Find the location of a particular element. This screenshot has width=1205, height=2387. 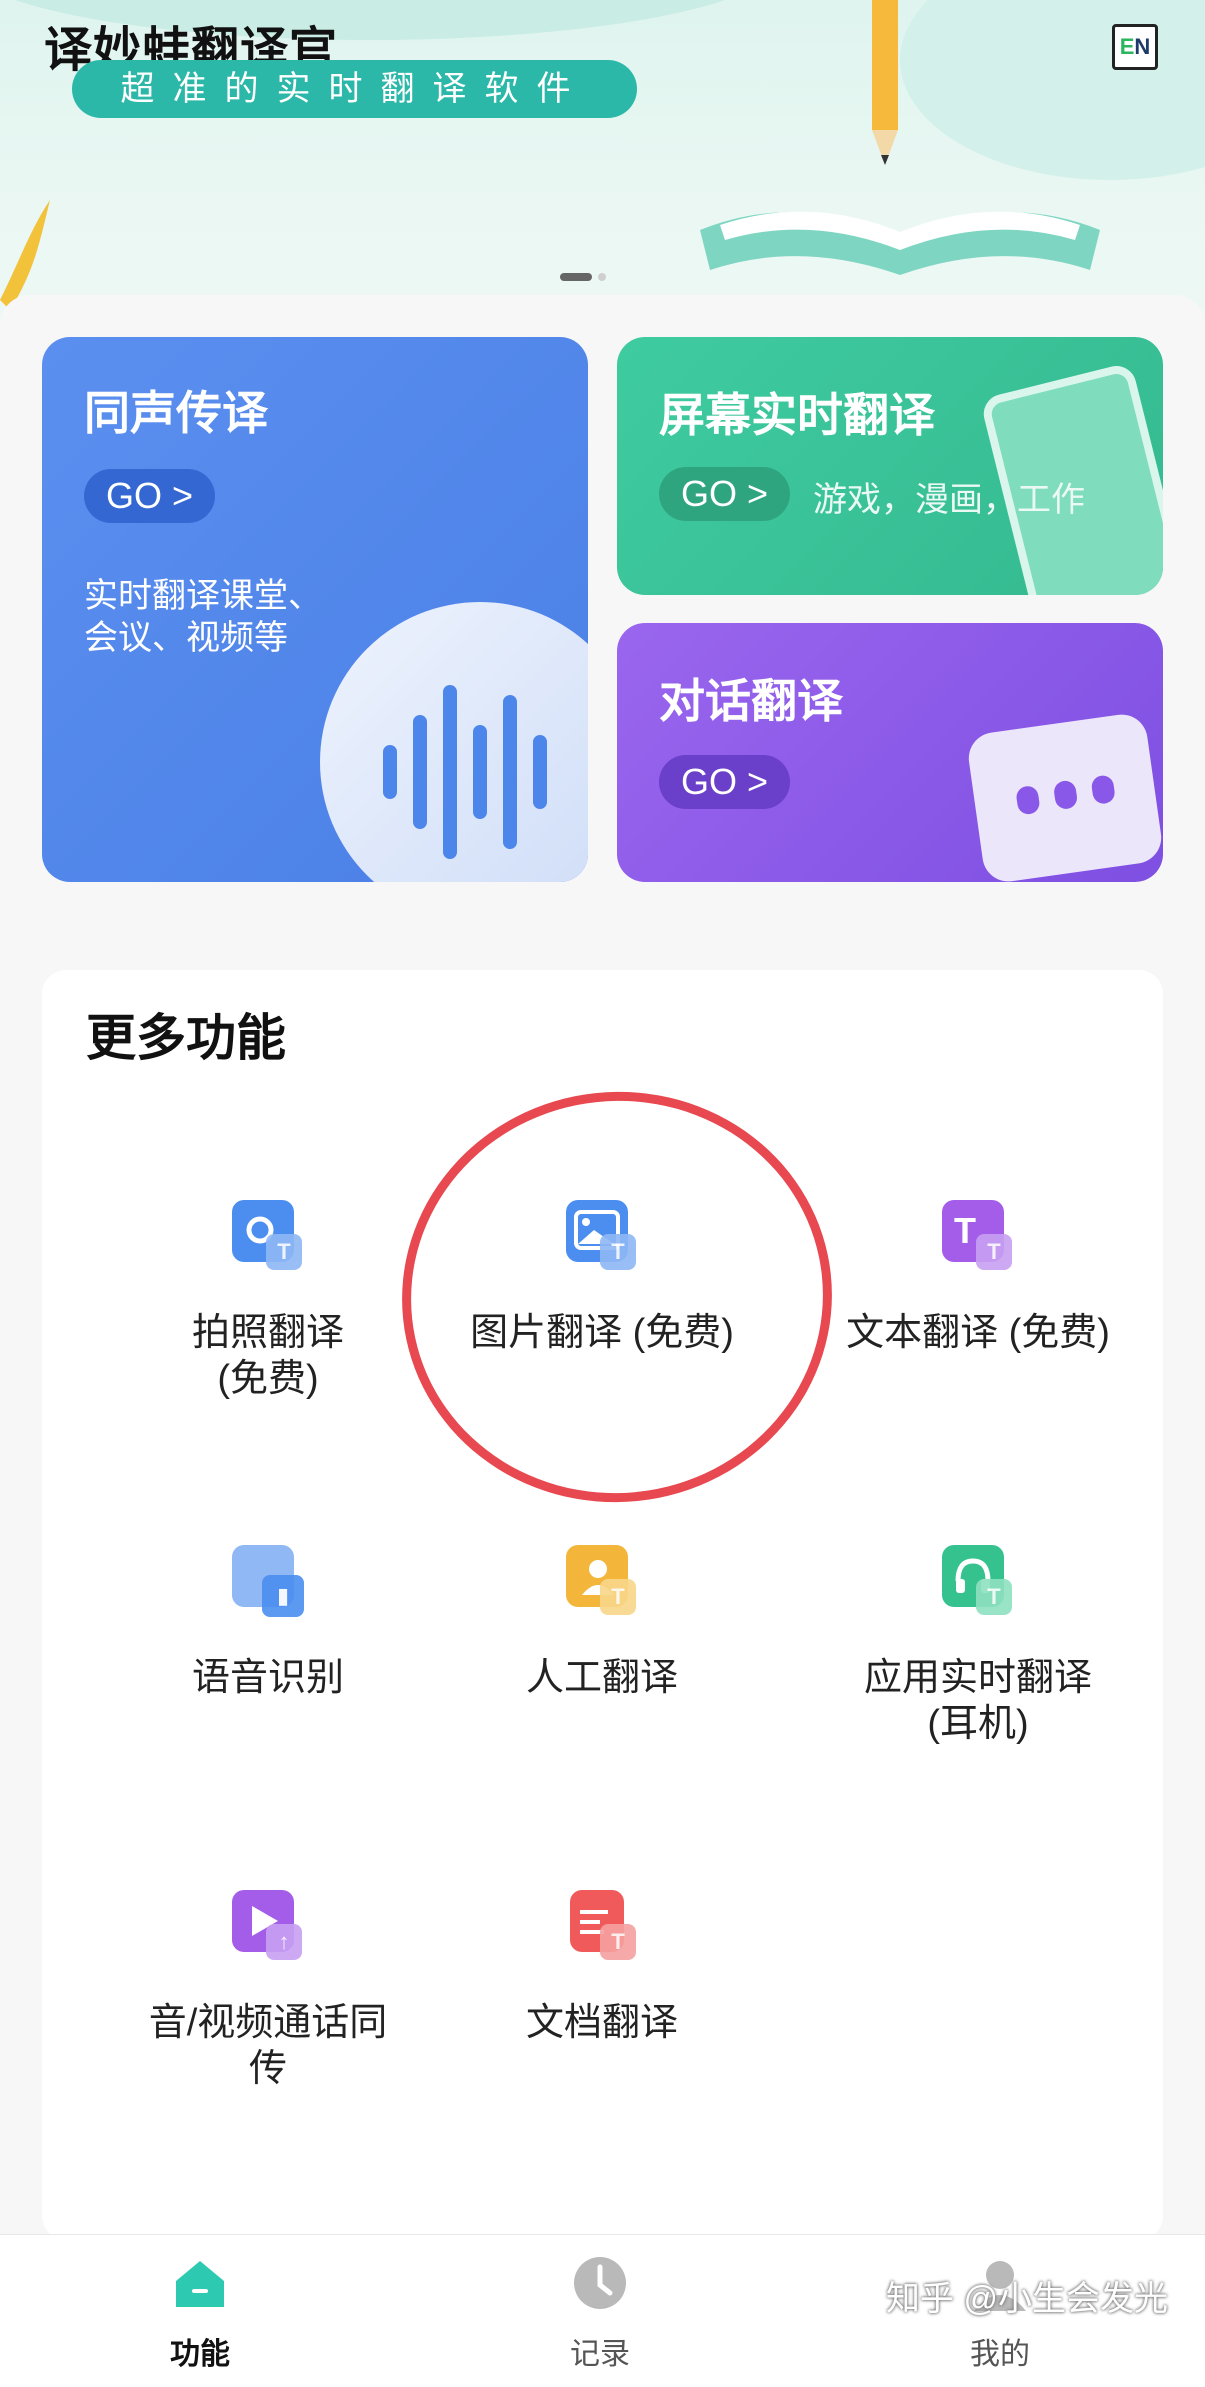

feature-label: 人工翻译 is located at coordinates (601, 1678).